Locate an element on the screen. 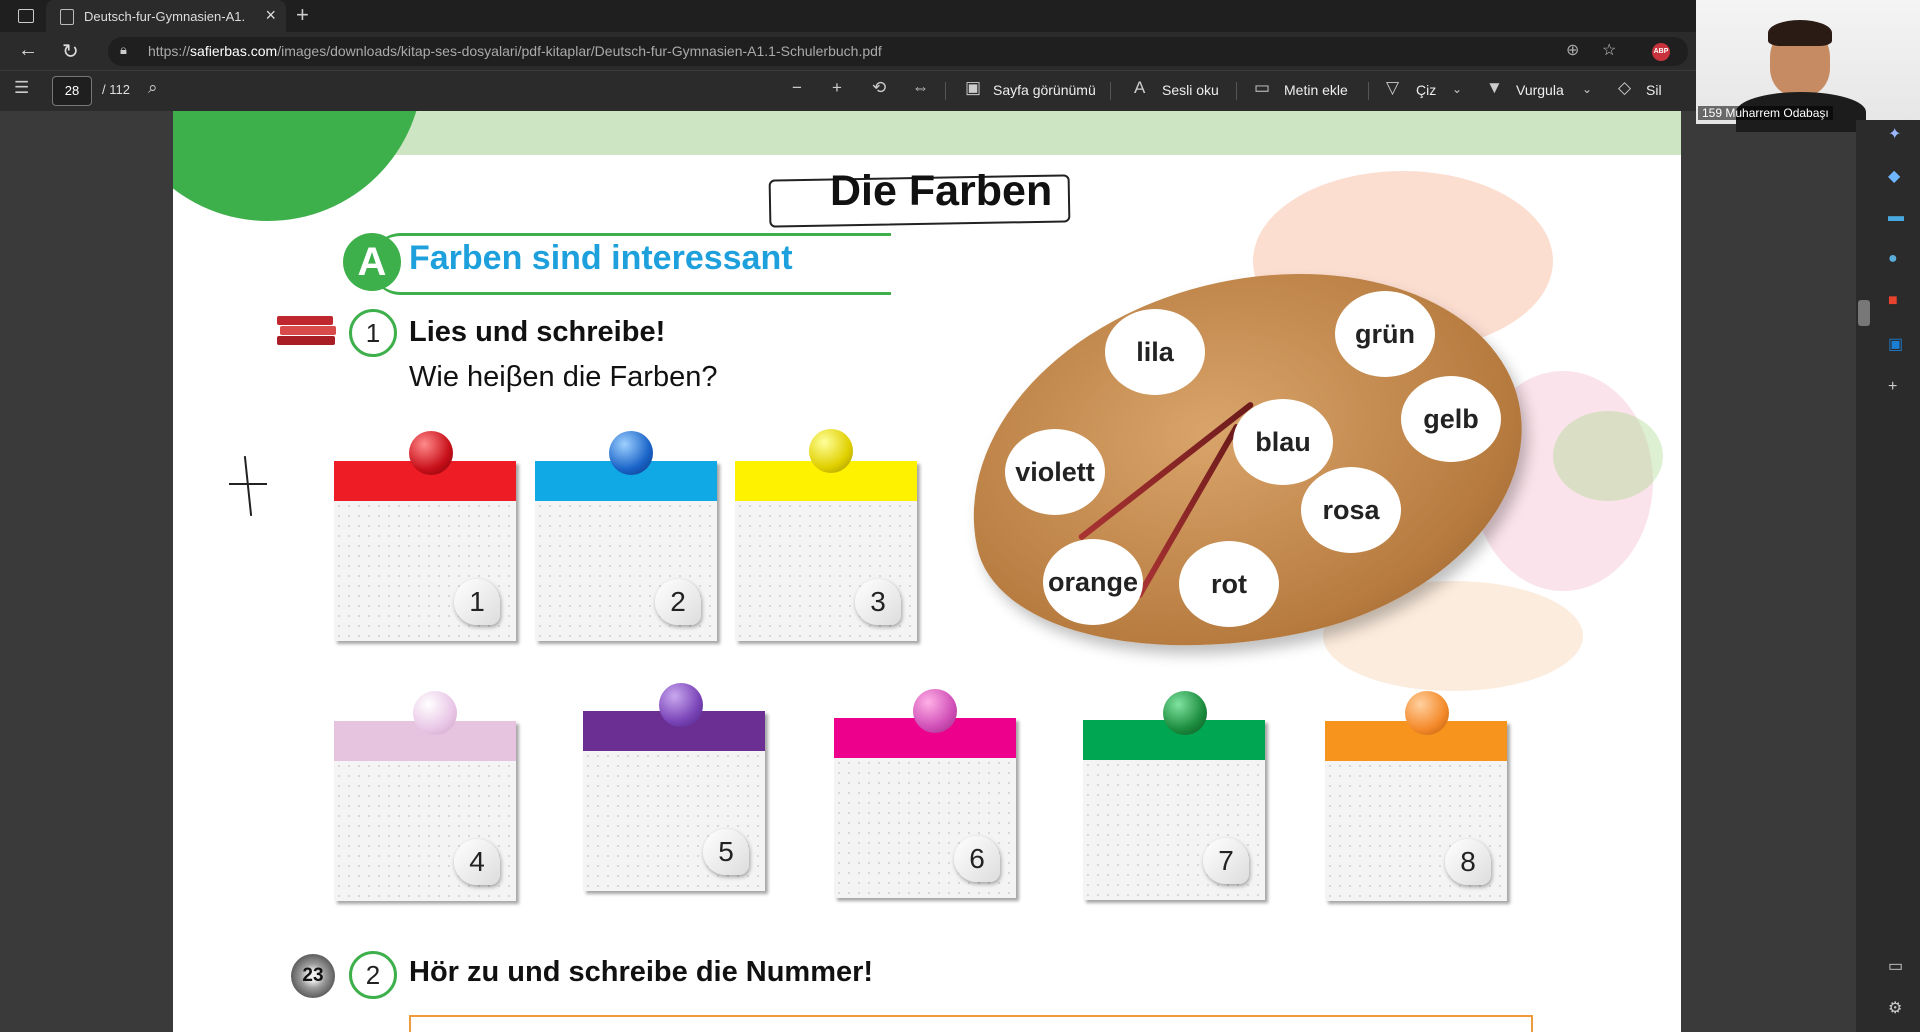 The height and width of the screenshot is (1032, 1920). color-card: 4 is located at coordinates (425, 811).